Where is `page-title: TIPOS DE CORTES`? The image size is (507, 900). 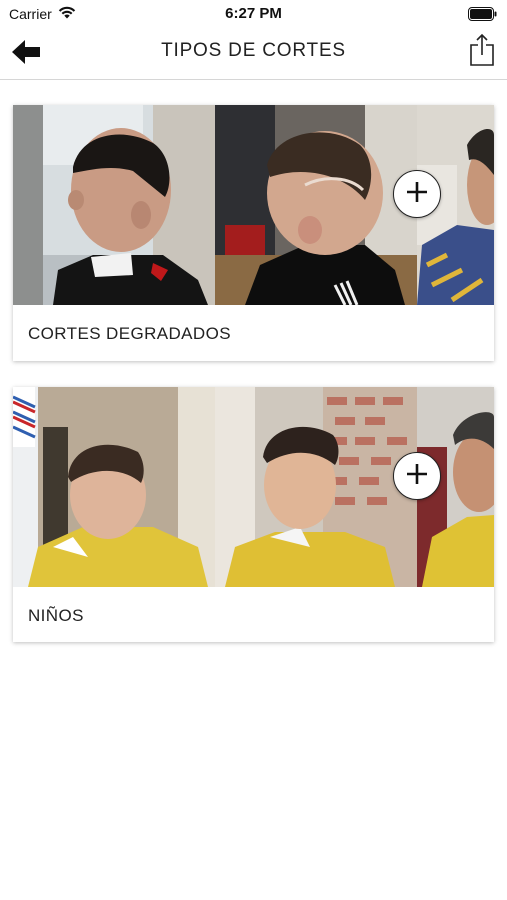
page-title: TIPOS DE CORTES is located at coordinates (253, 50).